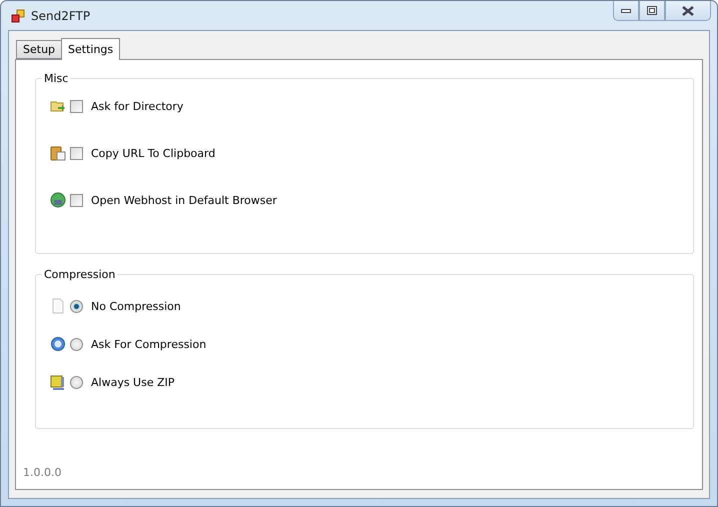 Image resolution: width=718 pixels, height=507 pixels. I want to click on option-label: Always Use ZIP, so click(133, 382).